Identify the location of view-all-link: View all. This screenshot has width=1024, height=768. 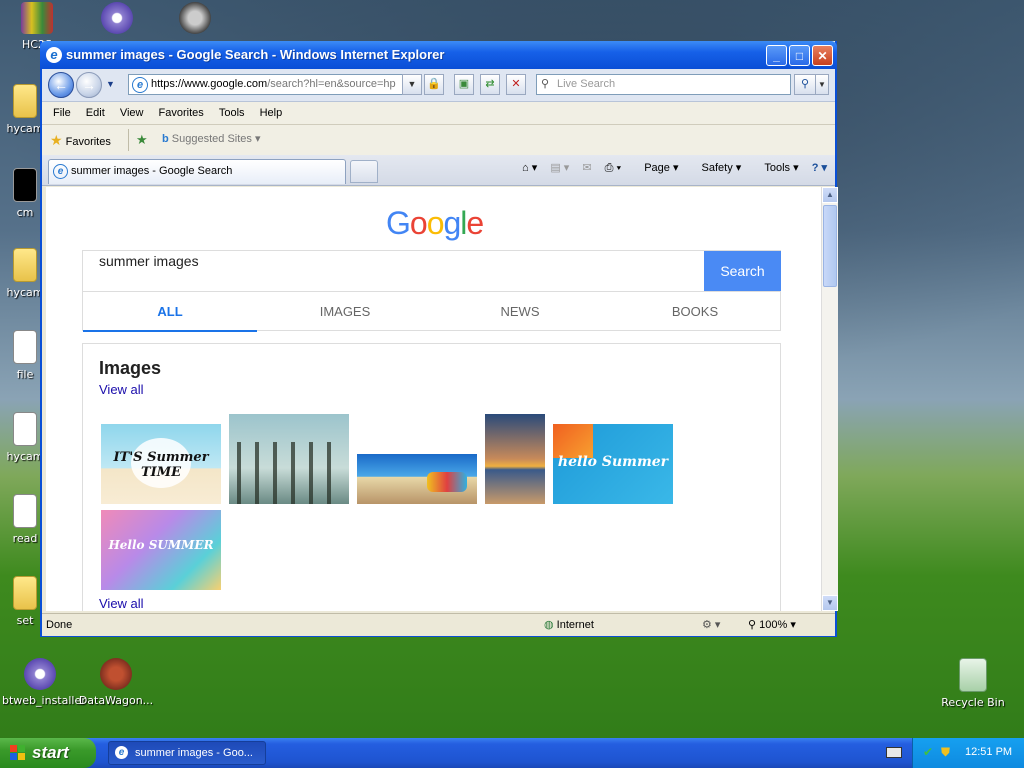
(121, 389).